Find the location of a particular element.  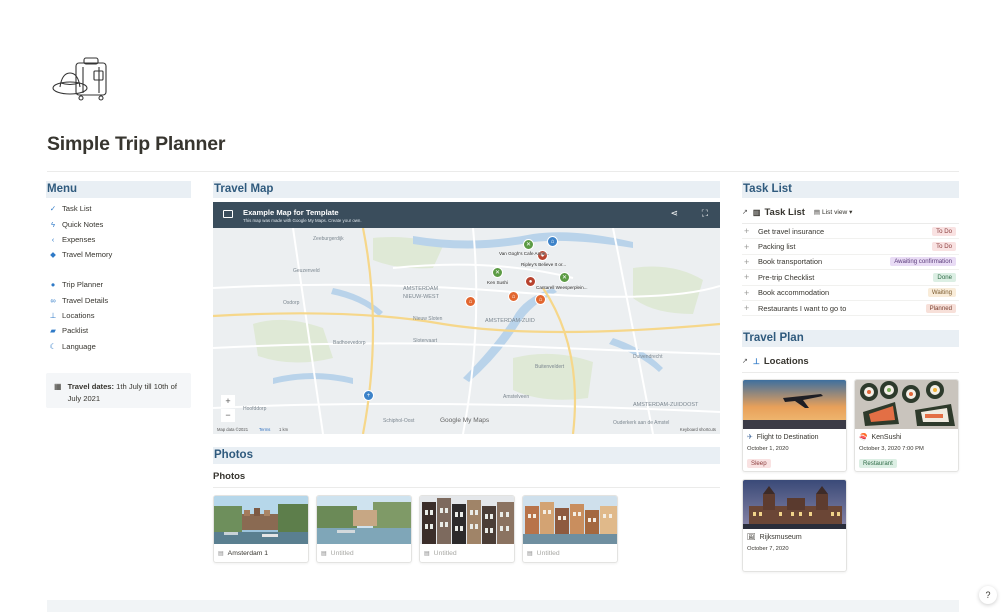

rijksmuseum-cover-image is located at coordinates (794, 505).